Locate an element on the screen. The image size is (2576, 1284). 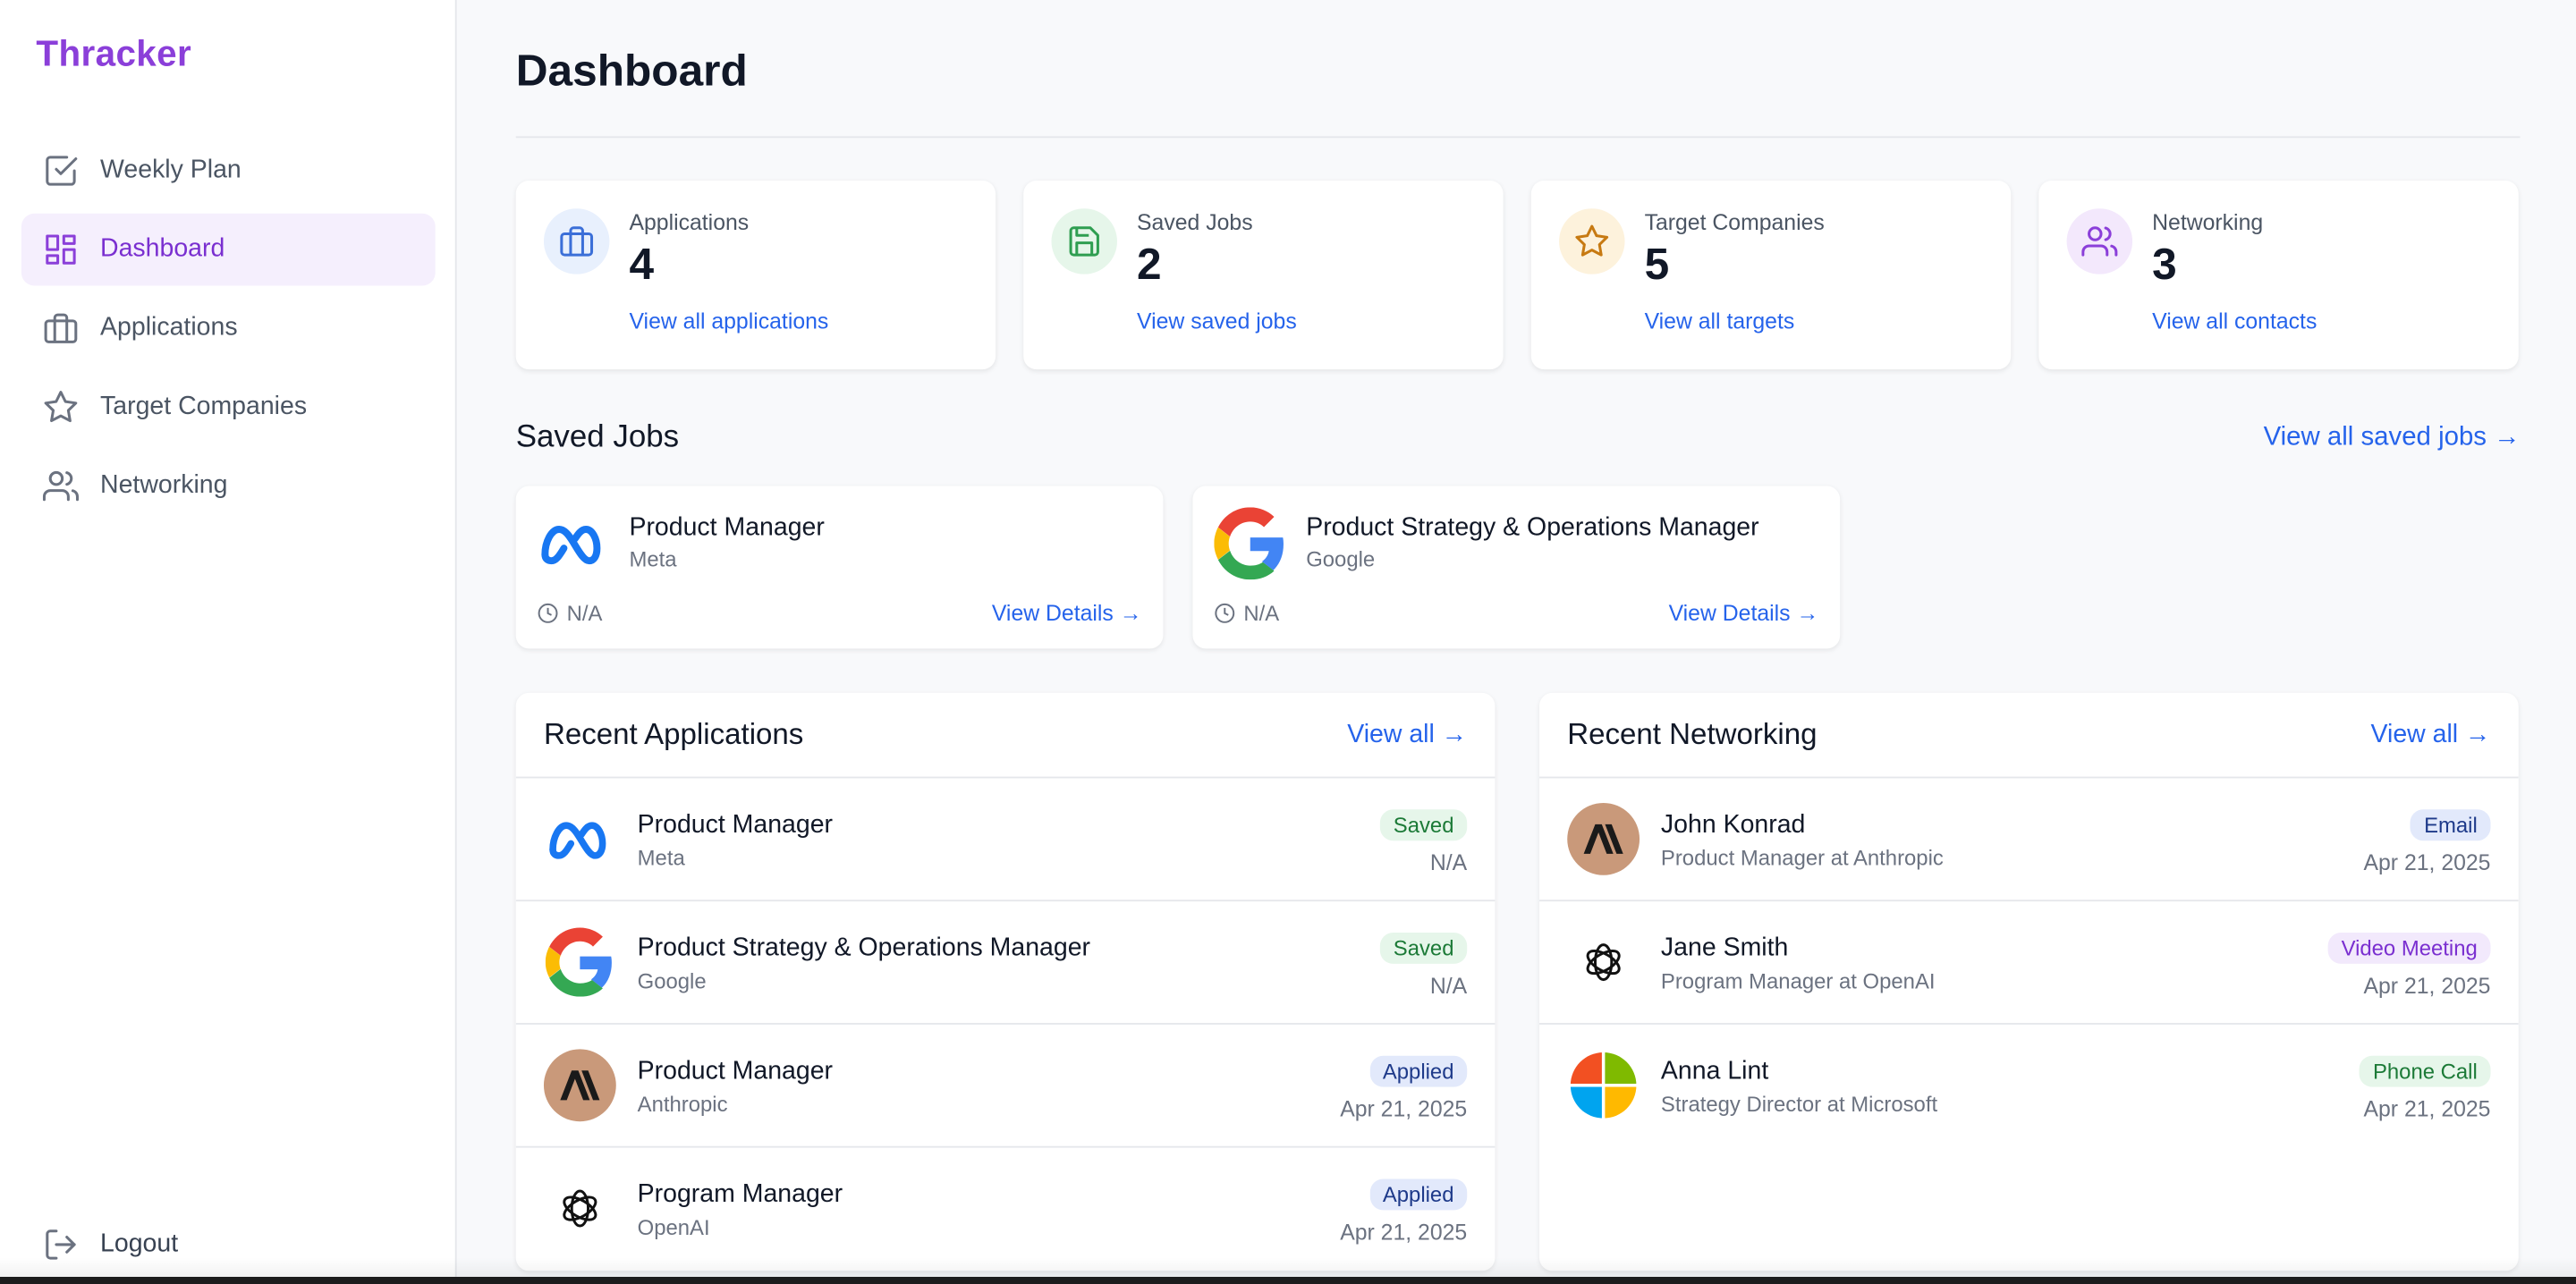
status-badge: Saved is located at coordinates (1424, 949).